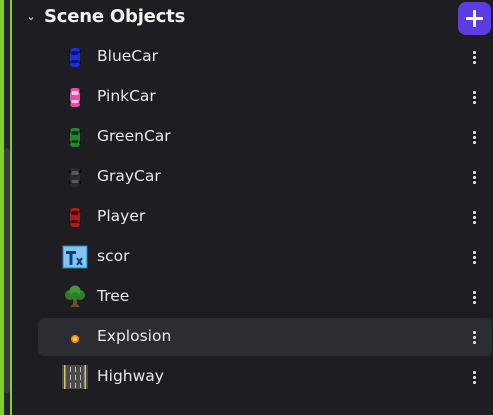  Describe the element at coordinates (75, 57) in the screenshot. I see `blue-car-icon` at that location.